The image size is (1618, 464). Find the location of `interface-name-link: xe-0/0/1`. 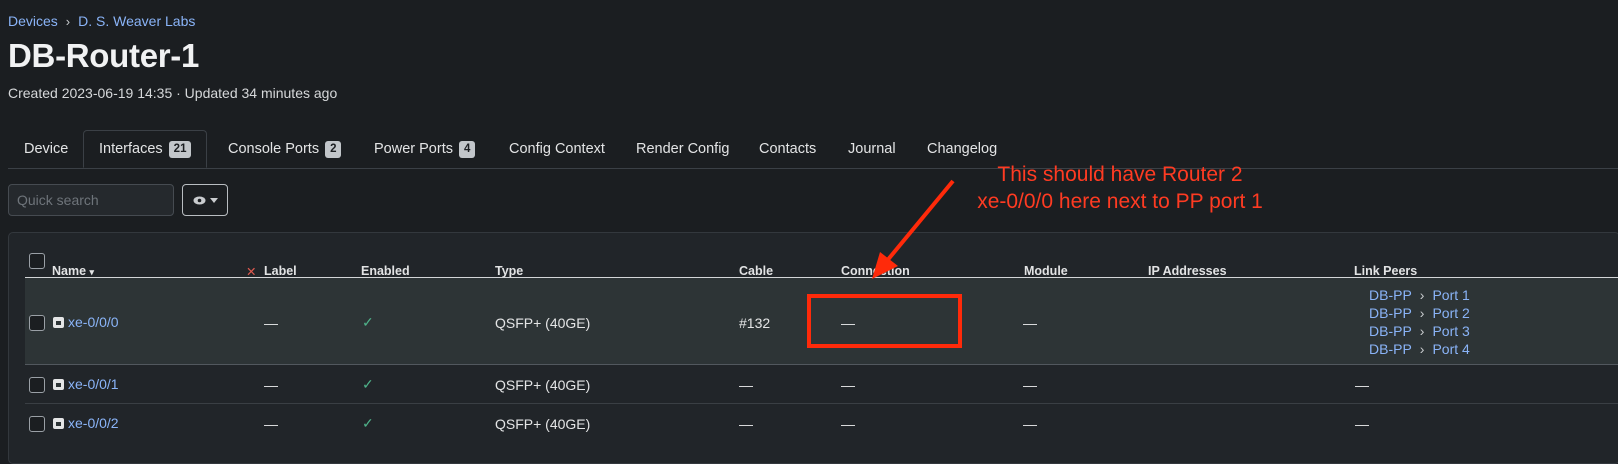

interface-name-link: xe-0/0/1 is located at coordinates (86, 384).